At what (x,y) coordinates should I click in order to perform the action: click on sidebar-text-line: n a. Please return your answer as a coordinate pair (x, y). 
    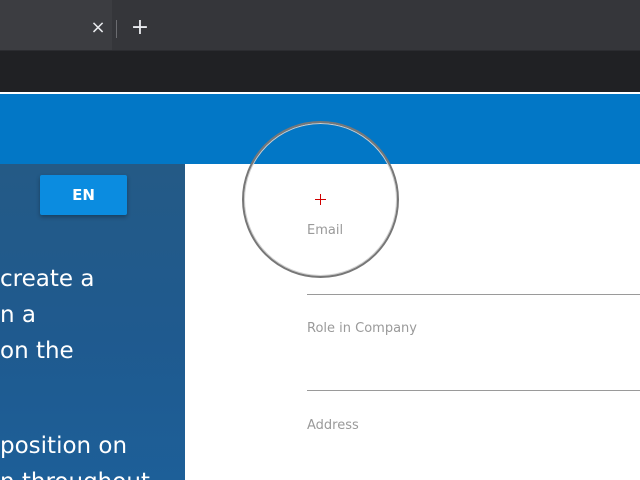
    Looking at the image, I should click on (18, 315).